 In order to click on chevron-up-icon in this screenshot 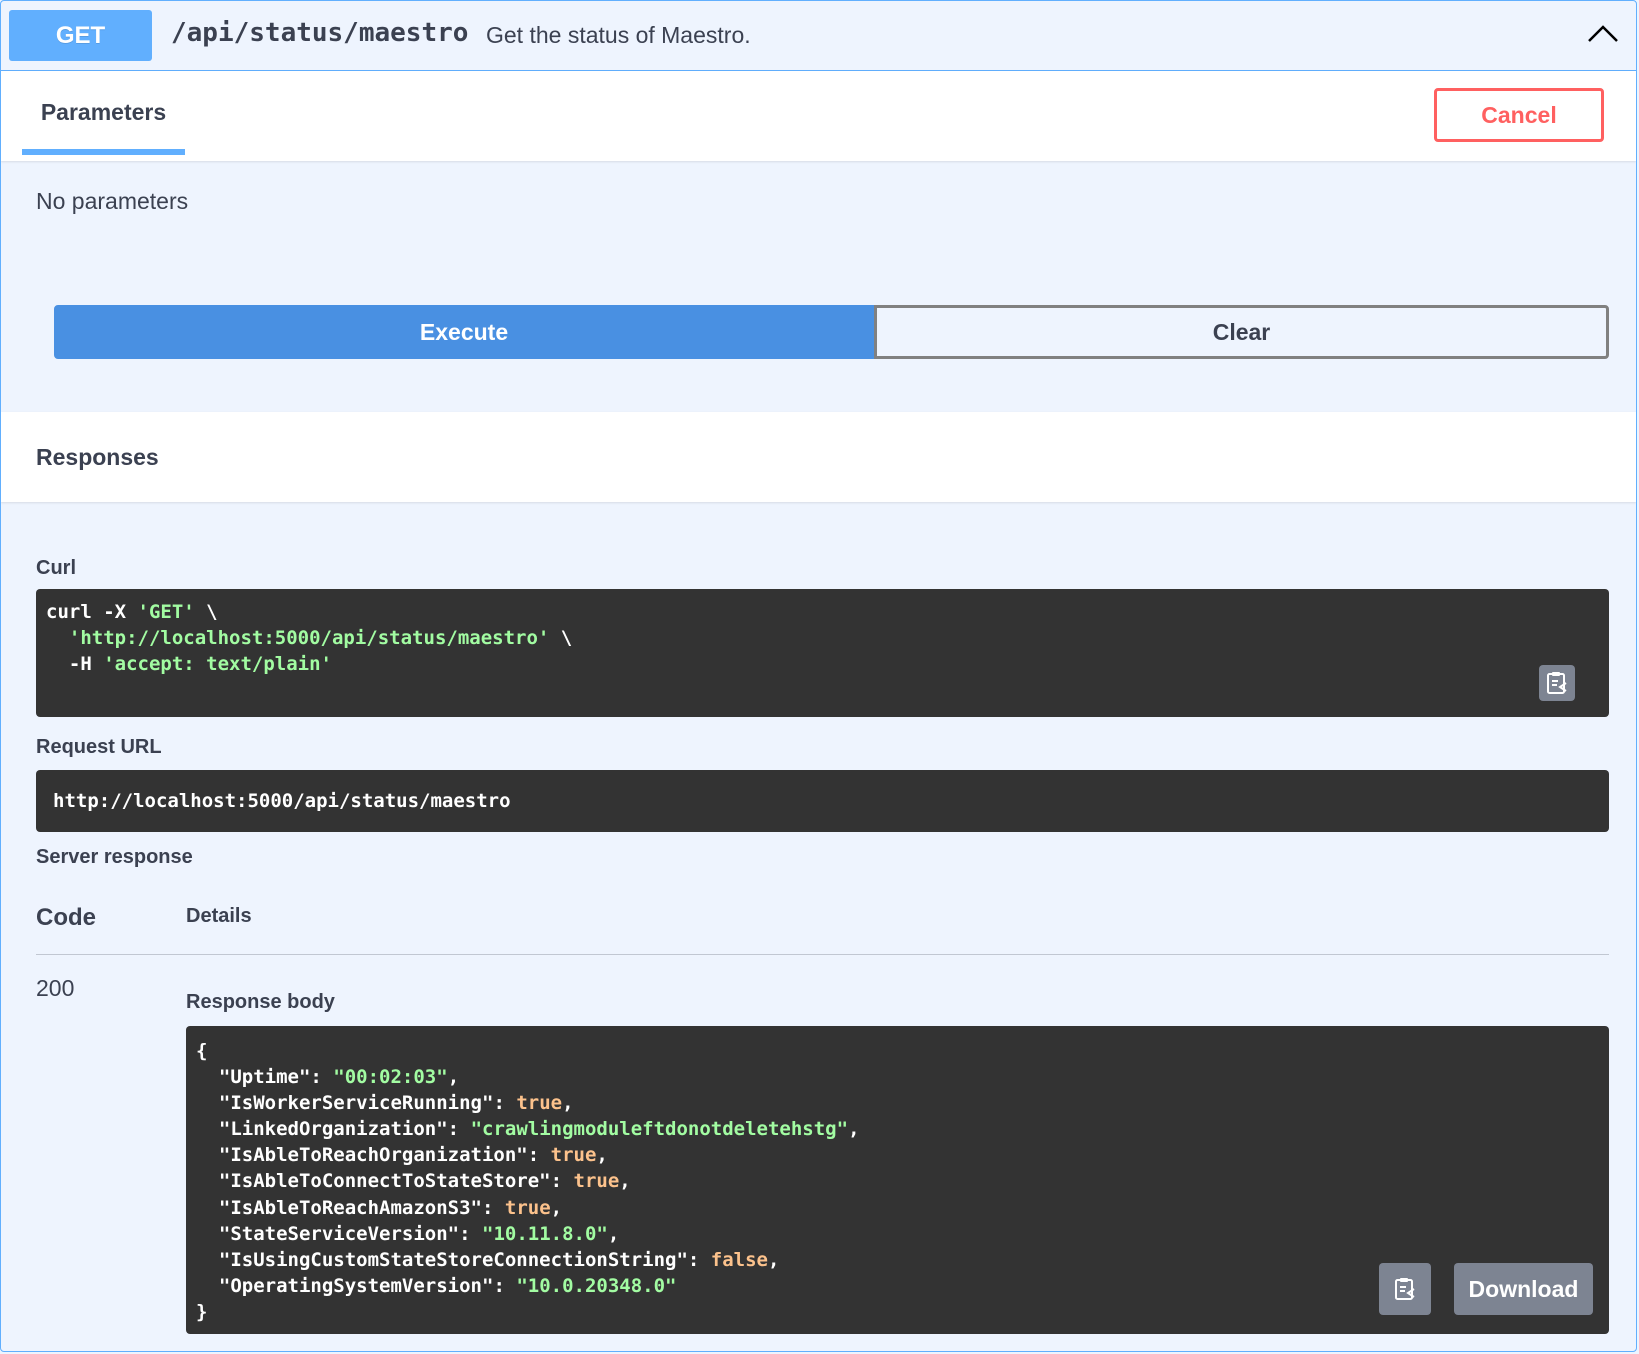, I will do `click(1603, 34)`.